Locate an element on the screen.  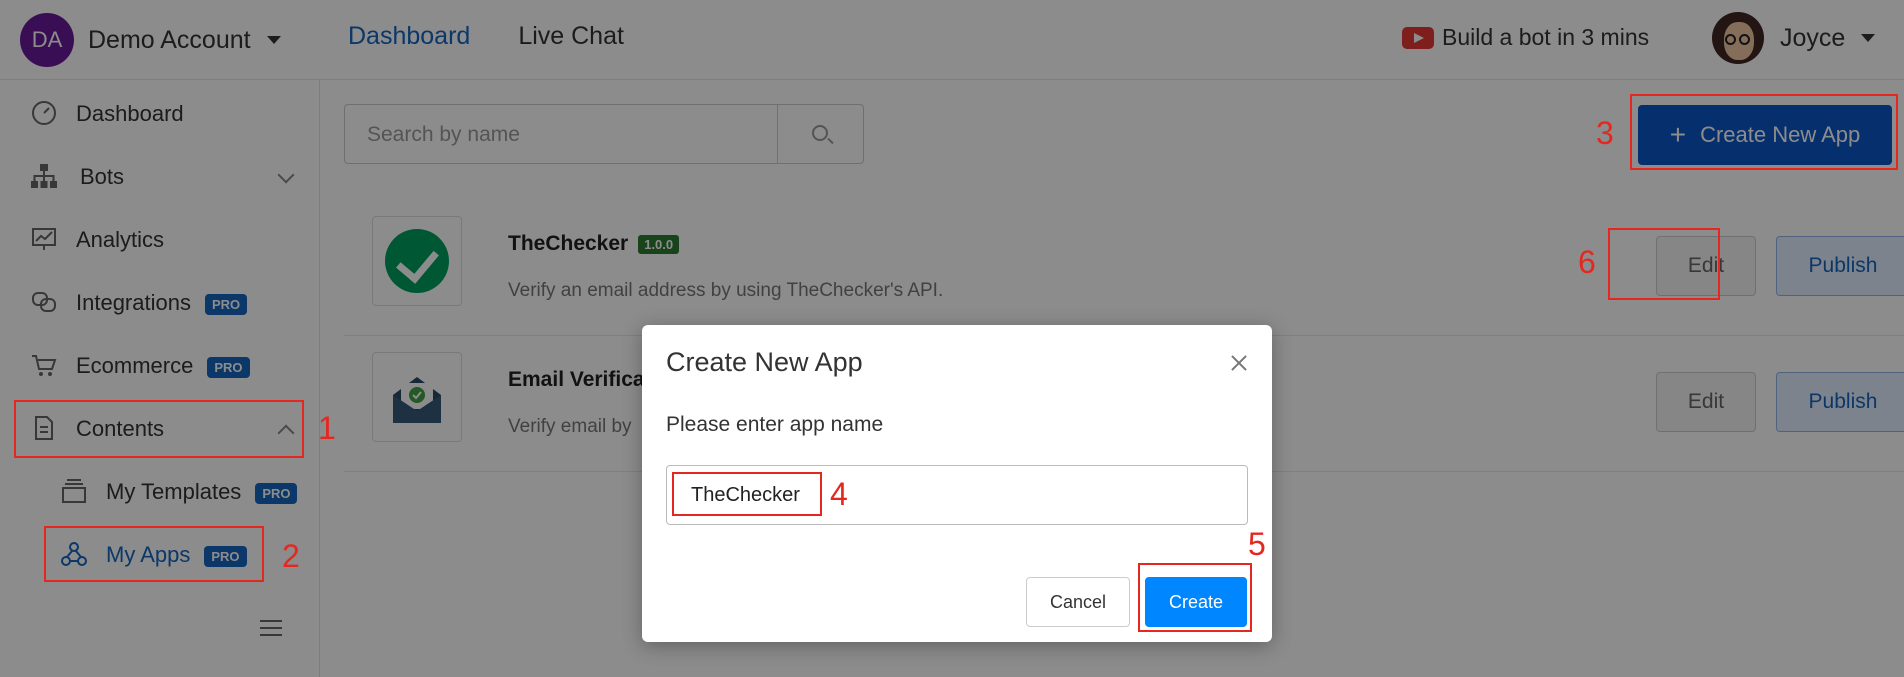
annotation-number: 6 is located at coordinates (1587, 262).